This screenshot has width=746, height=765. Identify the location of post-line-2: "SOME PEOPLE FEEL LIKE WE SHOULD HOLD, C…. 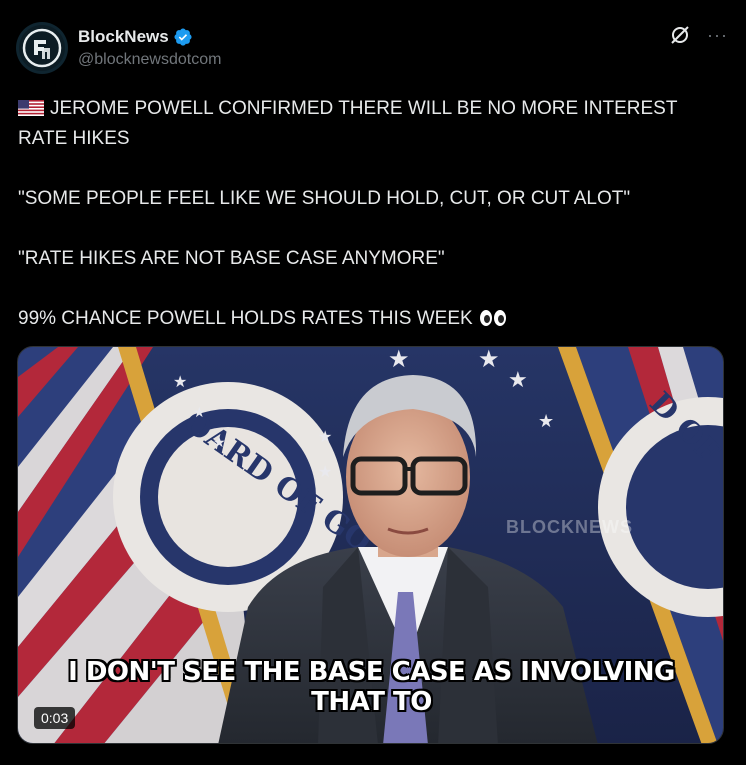
(324, 198).